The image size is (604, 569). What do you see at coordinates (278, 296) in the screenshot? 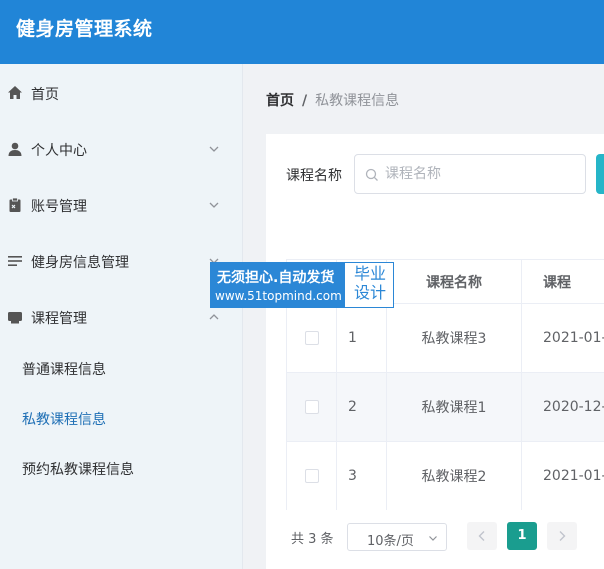
I see `watermark-url: www.51topmind.com` at bounding box center [278, 296].